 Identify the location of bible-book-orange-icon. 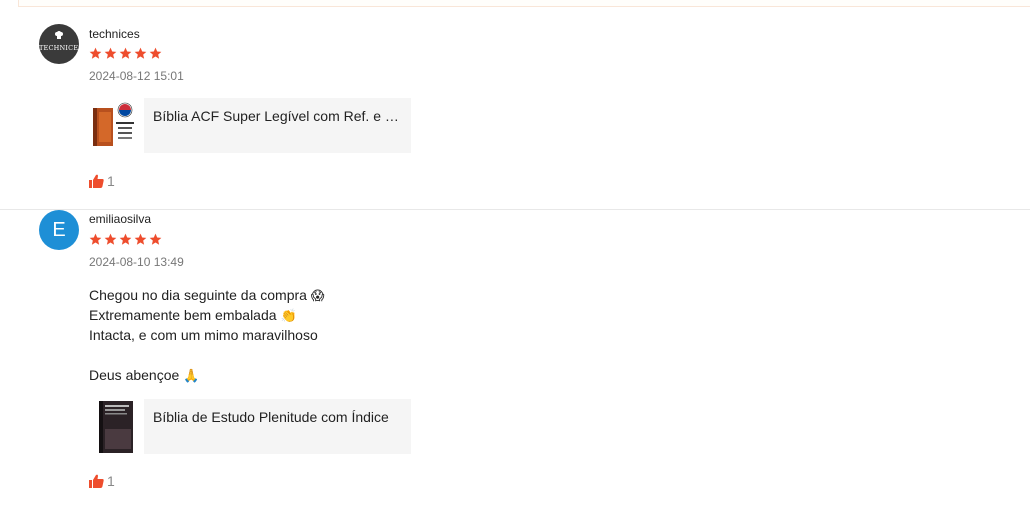
(113, 124).